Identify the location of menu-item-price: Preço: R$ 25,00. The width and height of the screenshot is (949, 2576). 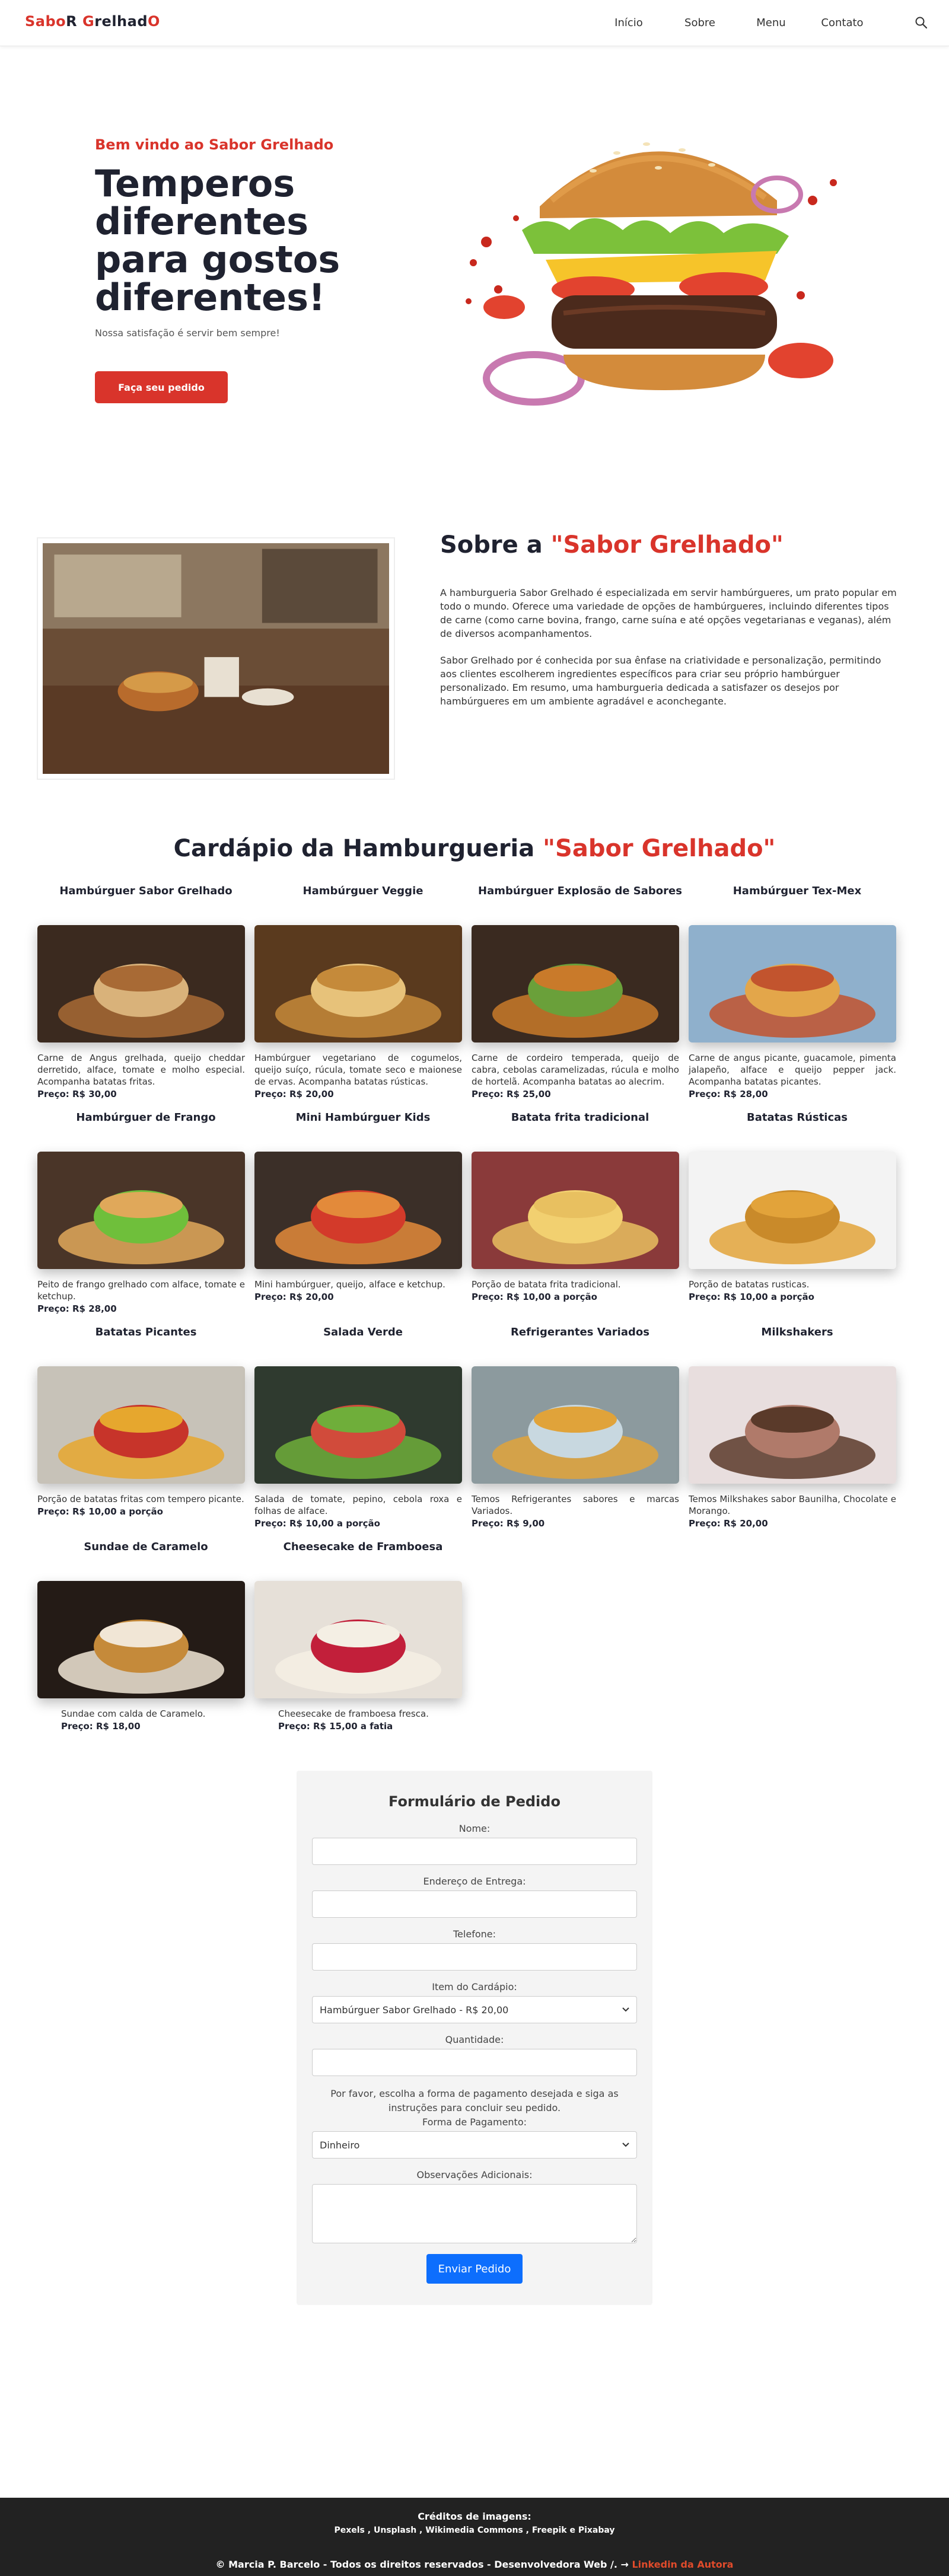
(580, 1094).